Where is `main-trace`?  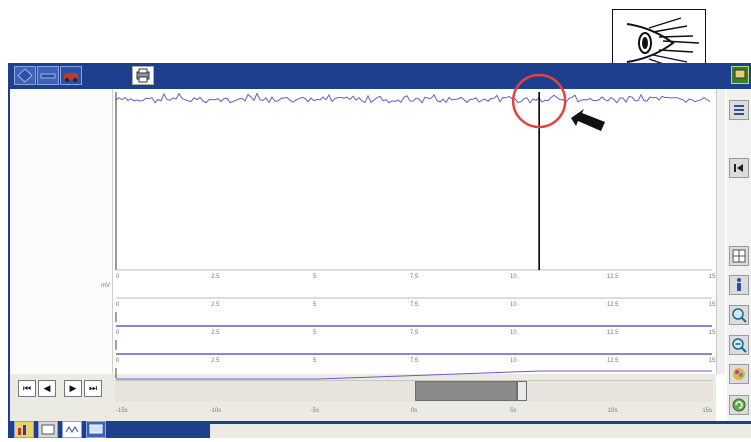
main-trace is located at coordinates (413, 98).